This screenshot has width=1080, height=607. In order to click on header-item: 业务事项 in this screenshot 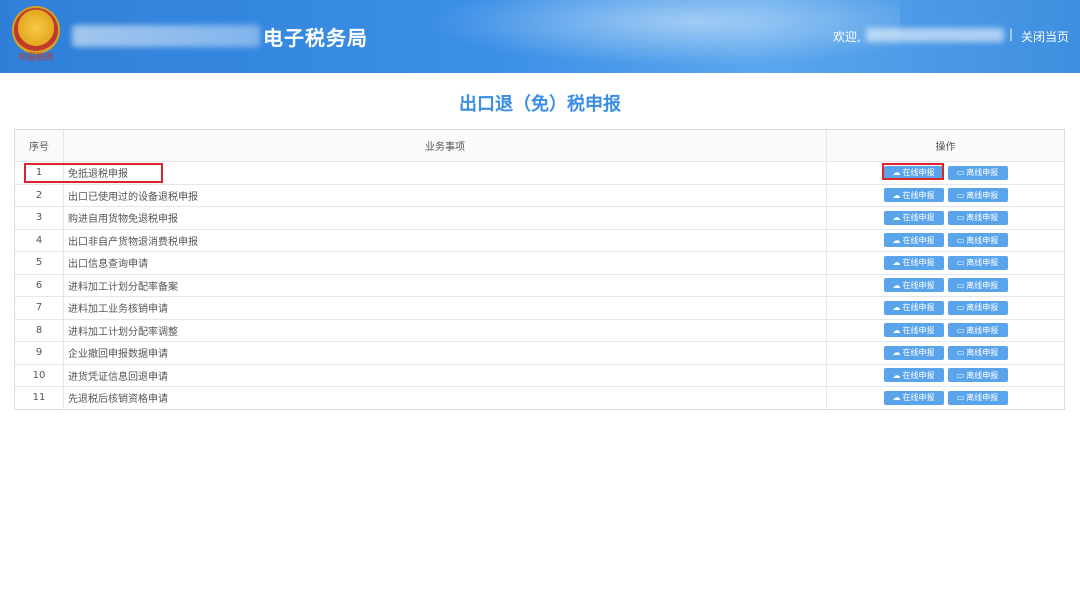, I will do `click(445, 145)`.